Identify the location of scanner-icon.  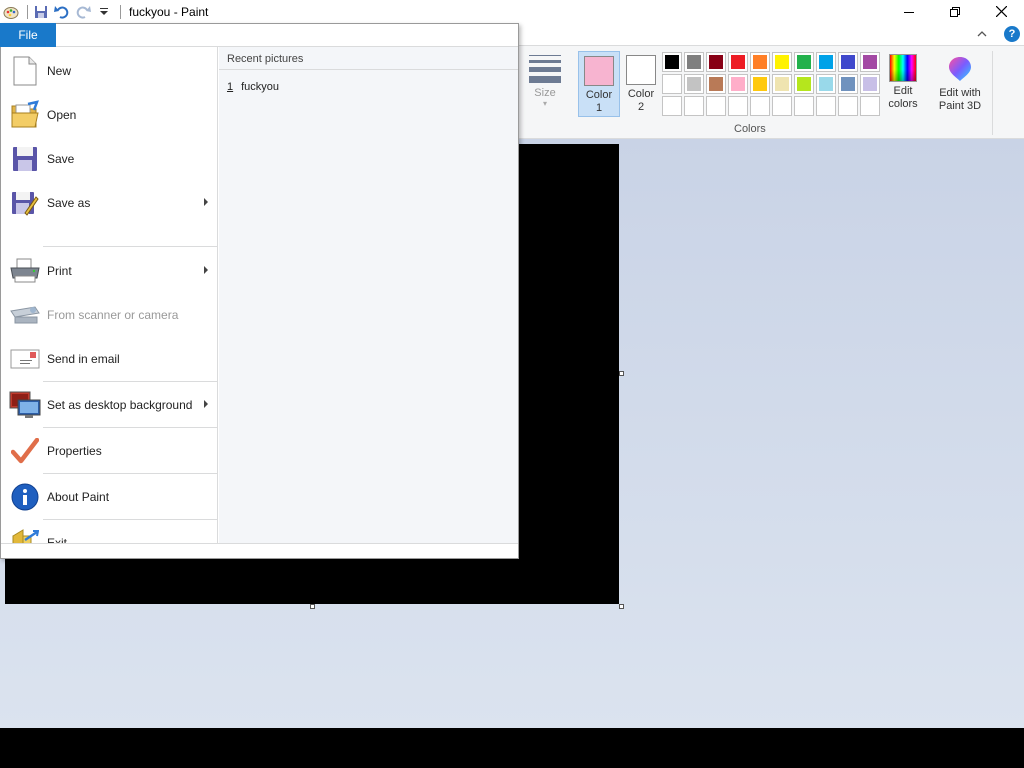
(25, 315).